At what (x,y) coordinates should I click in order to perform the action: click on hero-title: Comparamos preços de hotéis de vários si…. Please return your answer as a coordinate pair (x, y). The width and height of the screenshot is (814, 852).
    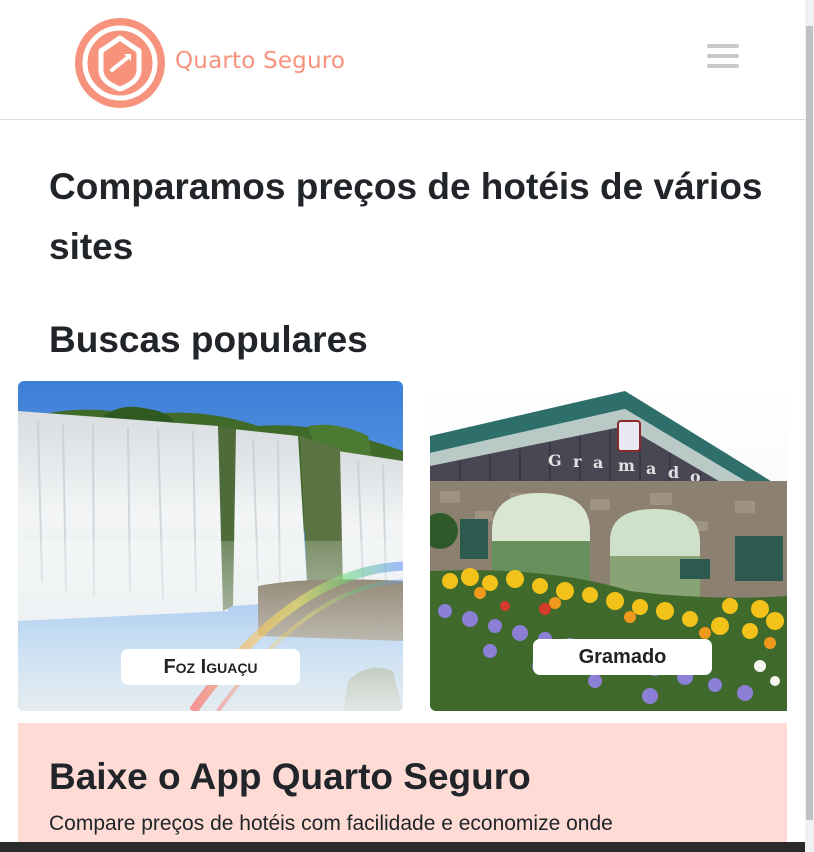
    Looking at the image, I should click on (406, 216).